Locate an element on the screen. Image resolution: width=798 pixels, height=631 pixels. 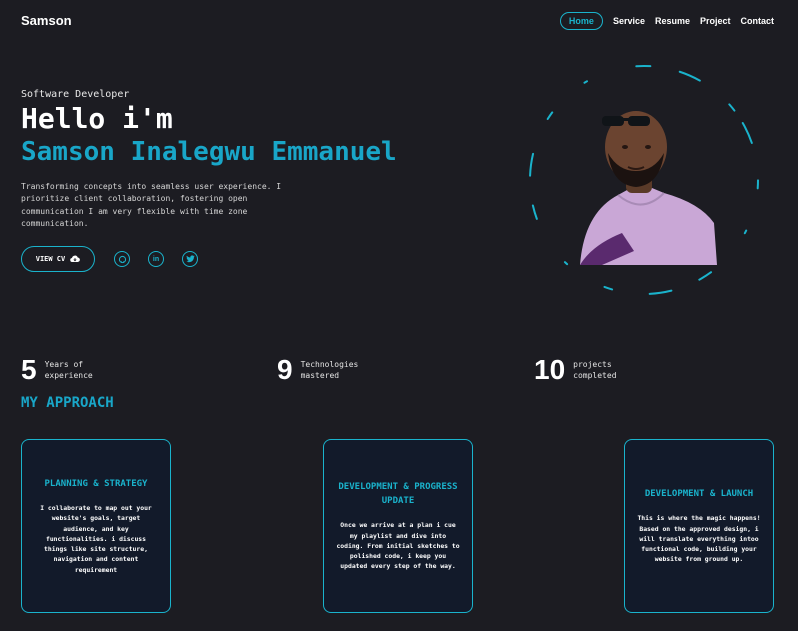
stat-value: 5 is located at coordinates (29, 369).